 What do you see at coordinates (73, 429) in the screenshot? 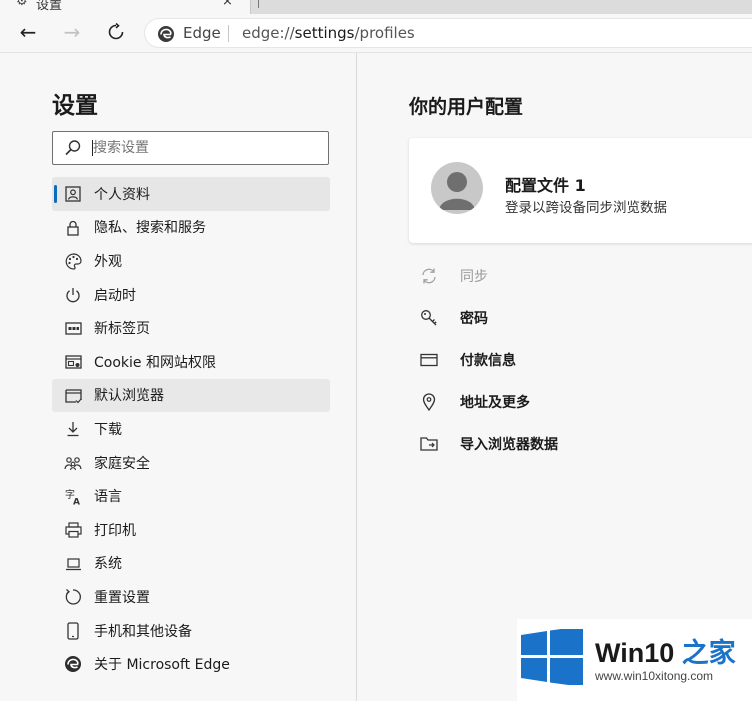
I see `download-icon` at bounding box center [73, 429].